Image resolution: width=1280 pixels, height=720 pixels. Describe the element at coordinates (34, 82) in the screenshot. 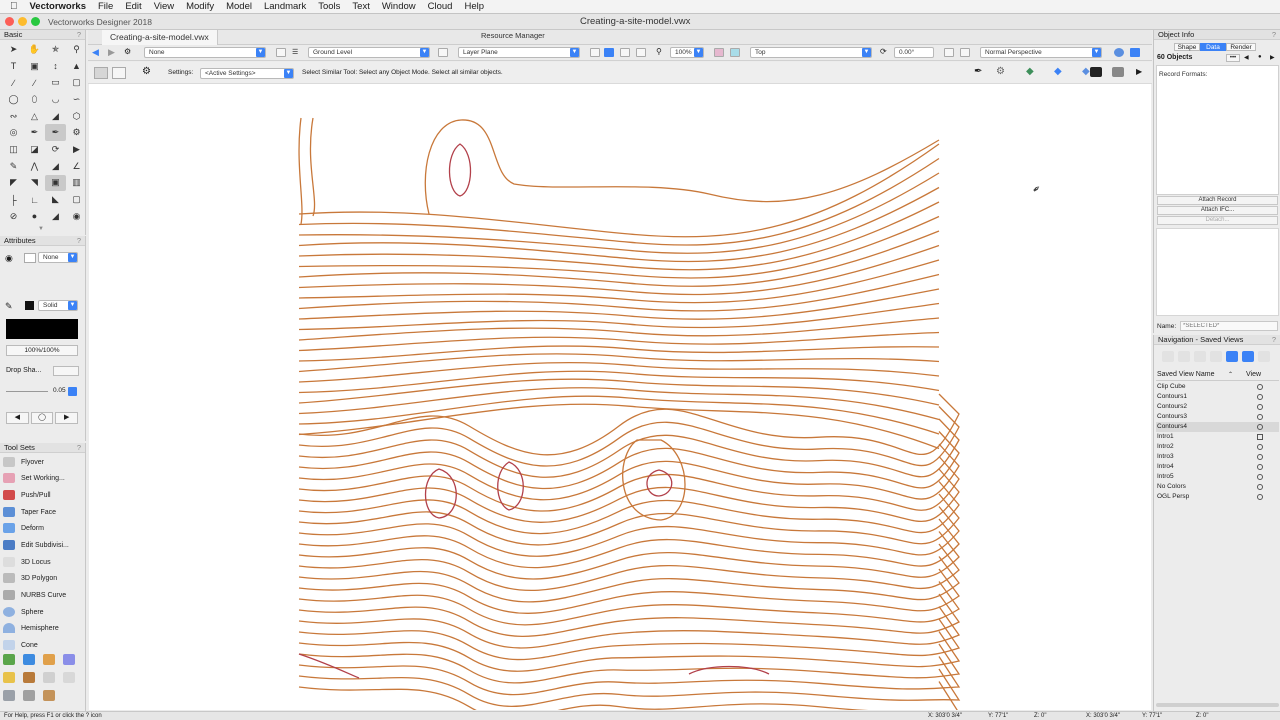

I see `double-line-tool-icon: ∕` at that location.